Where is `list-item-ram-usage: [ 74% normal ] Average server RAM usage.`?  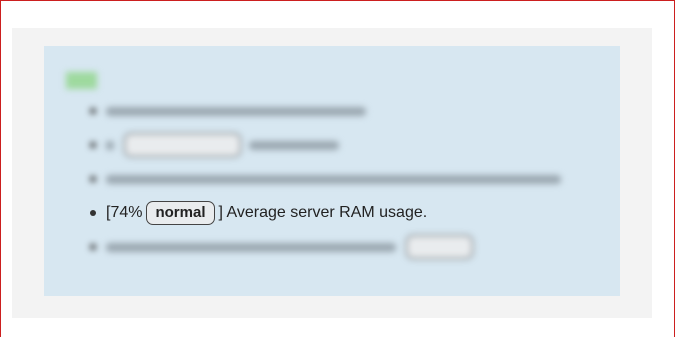 list-item-ram-usage: [ 74% normal ] Average server RAM usage. is located at coordinates (324, 213).